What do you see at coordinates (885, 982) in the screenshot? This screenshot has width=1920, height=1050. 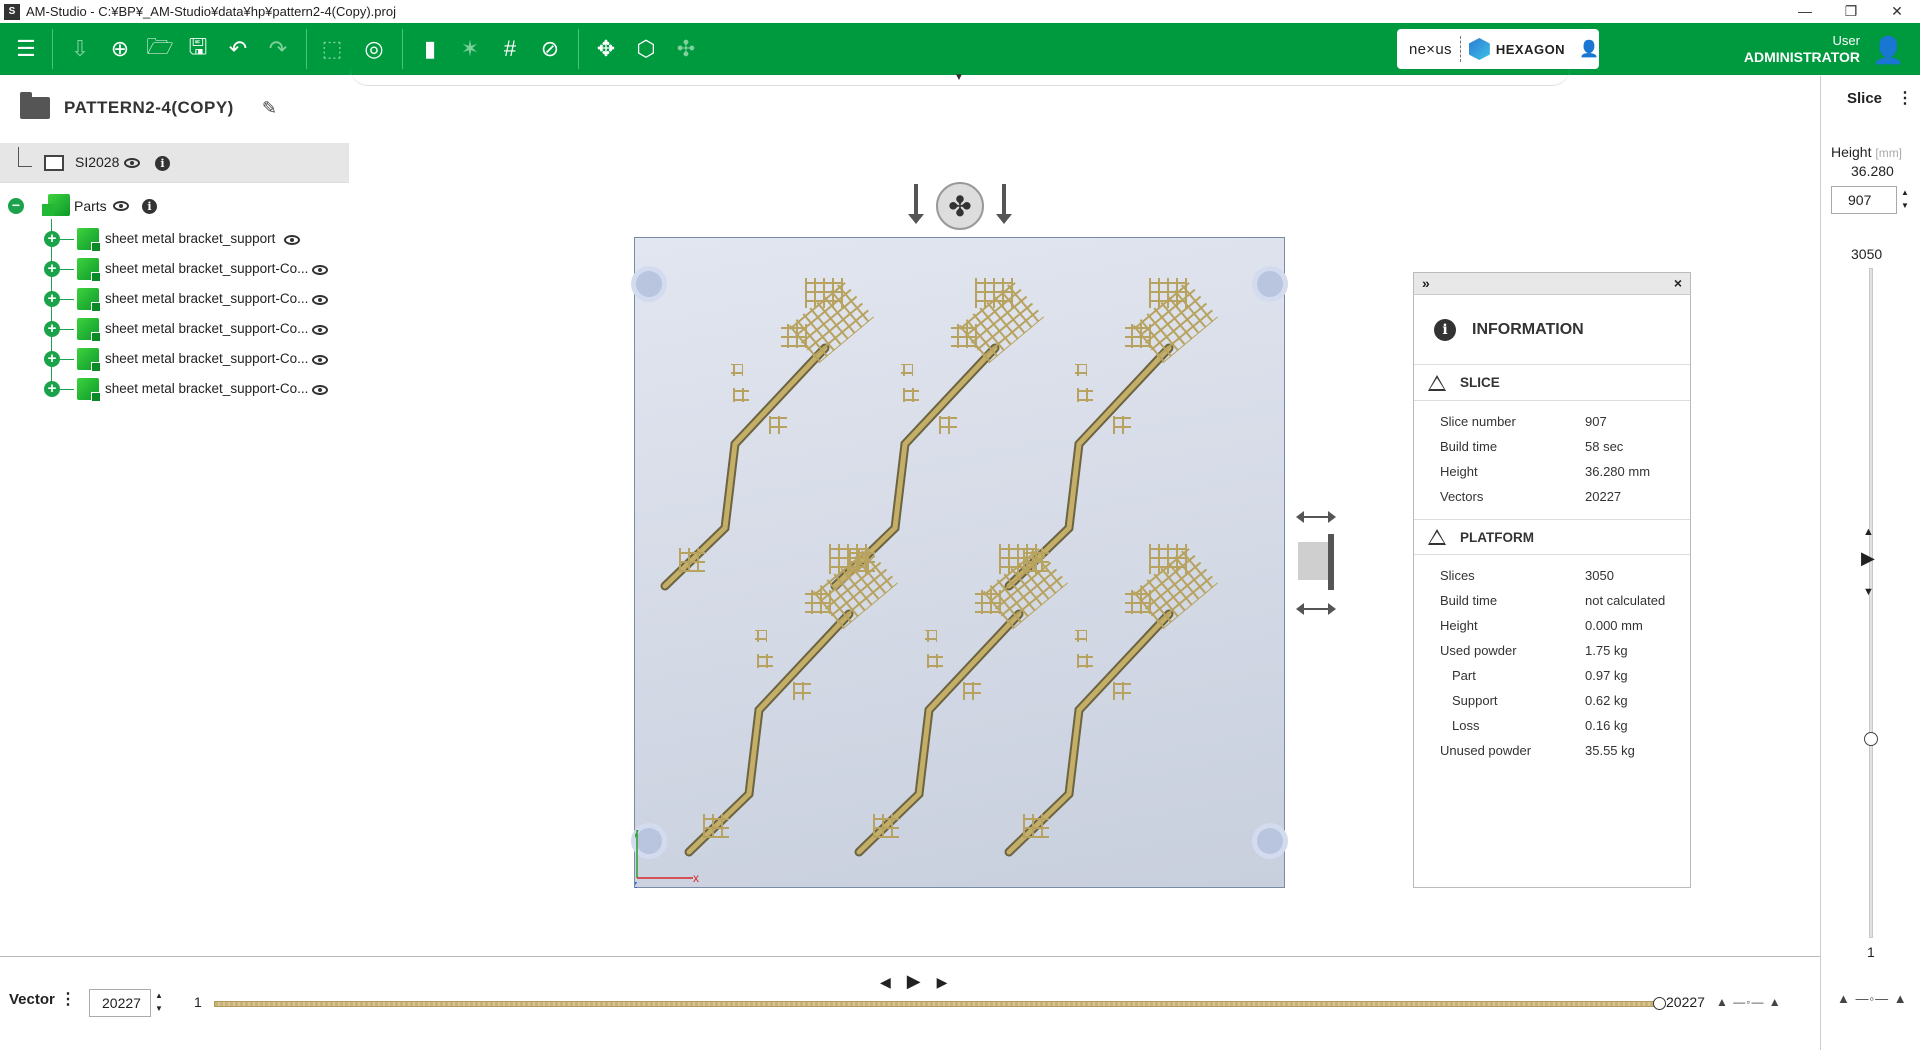 I see `previous-icon: ◀` at bounding box center [885, 982].